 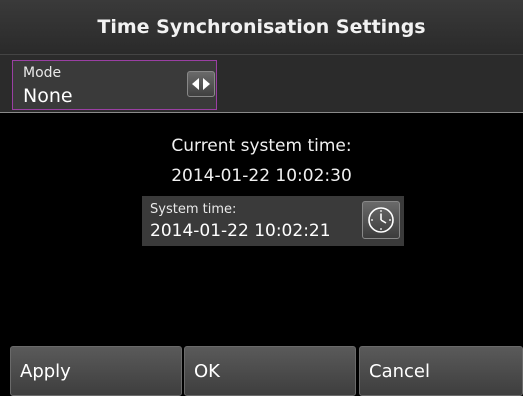 I want to click on apply-button: Apply, so click(x=96, y=371).